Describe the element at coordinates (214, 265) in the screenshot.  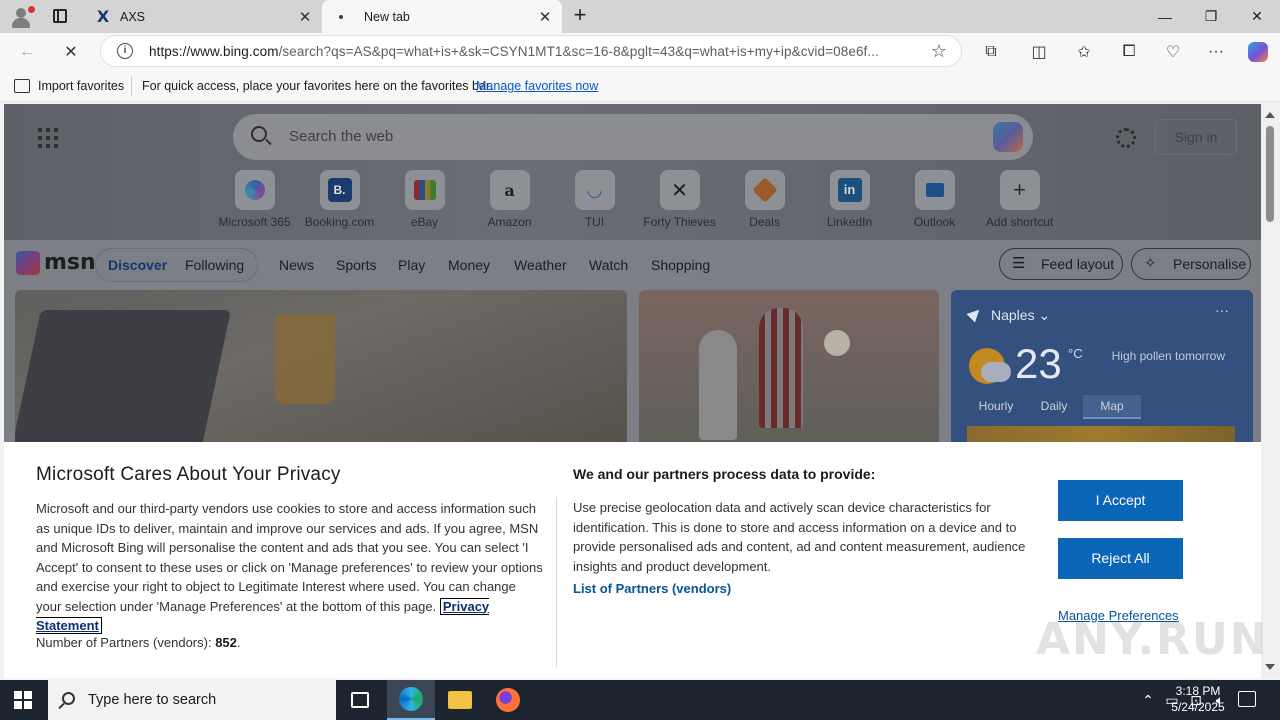
I see `nav-following: Following` at that location.